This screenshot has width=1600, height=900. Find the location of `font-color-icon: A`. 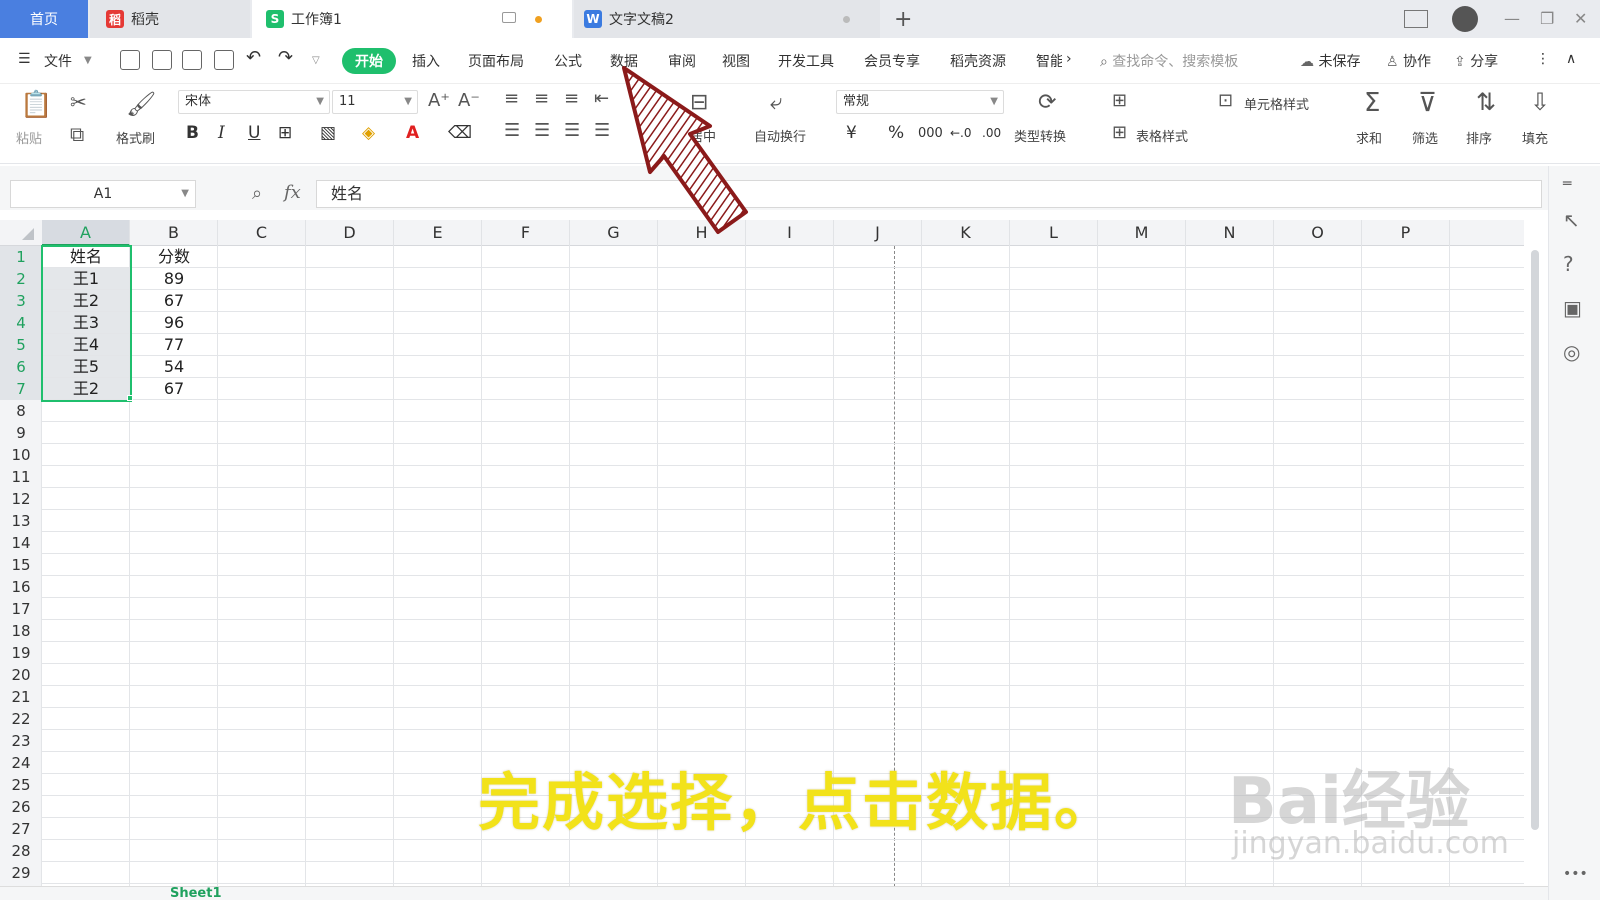

font-color-icon: A is located at coordinates (412, 133).